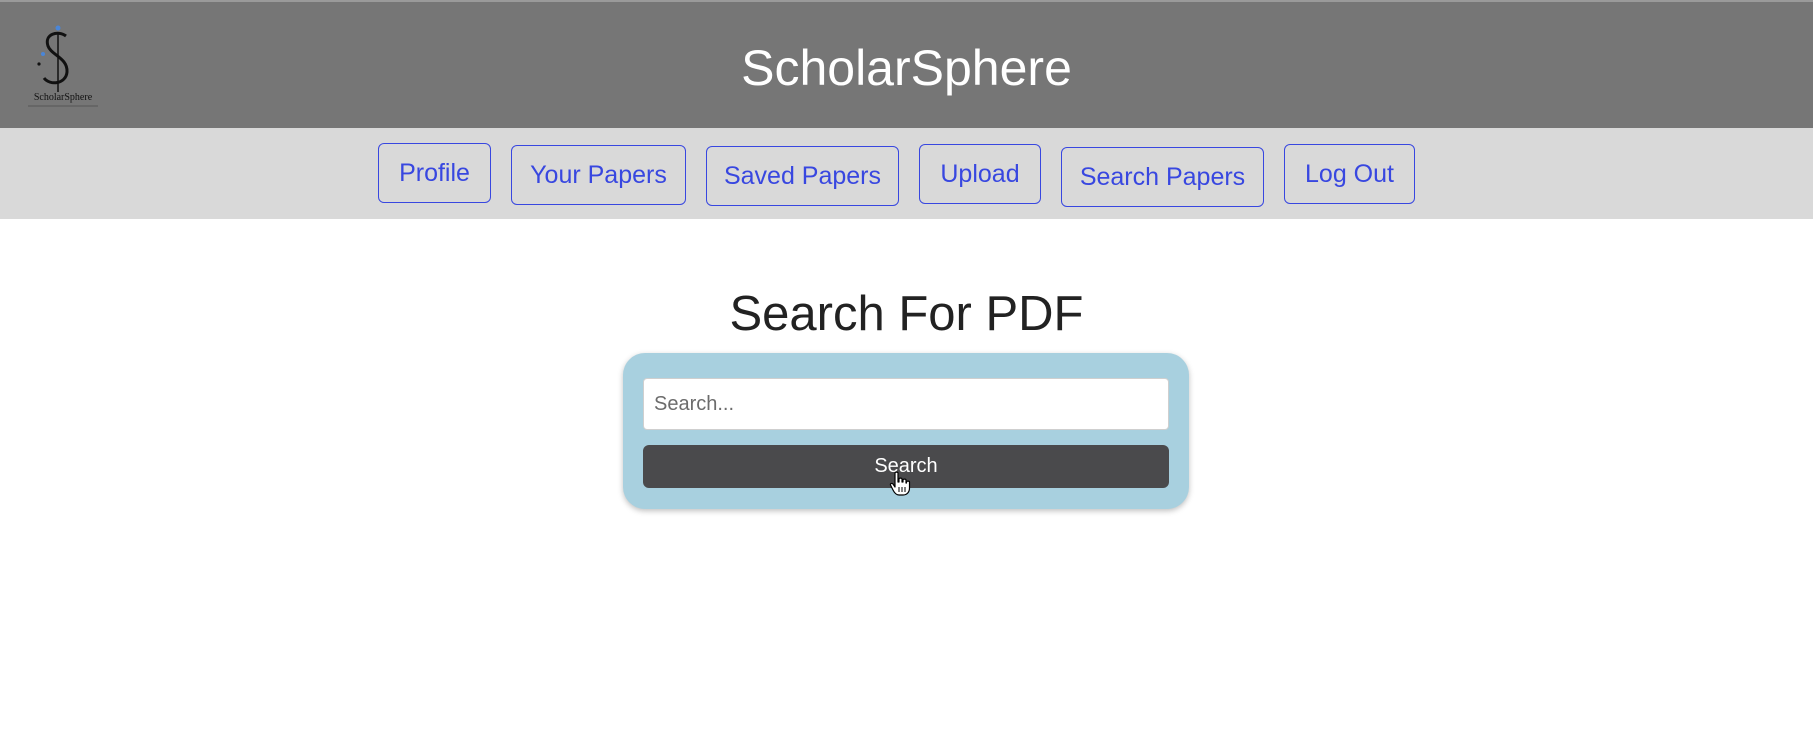  Describe the element at coordinates (900, 483) in the screenshot. I see `hand-pointer-cursor-icon` at that location.